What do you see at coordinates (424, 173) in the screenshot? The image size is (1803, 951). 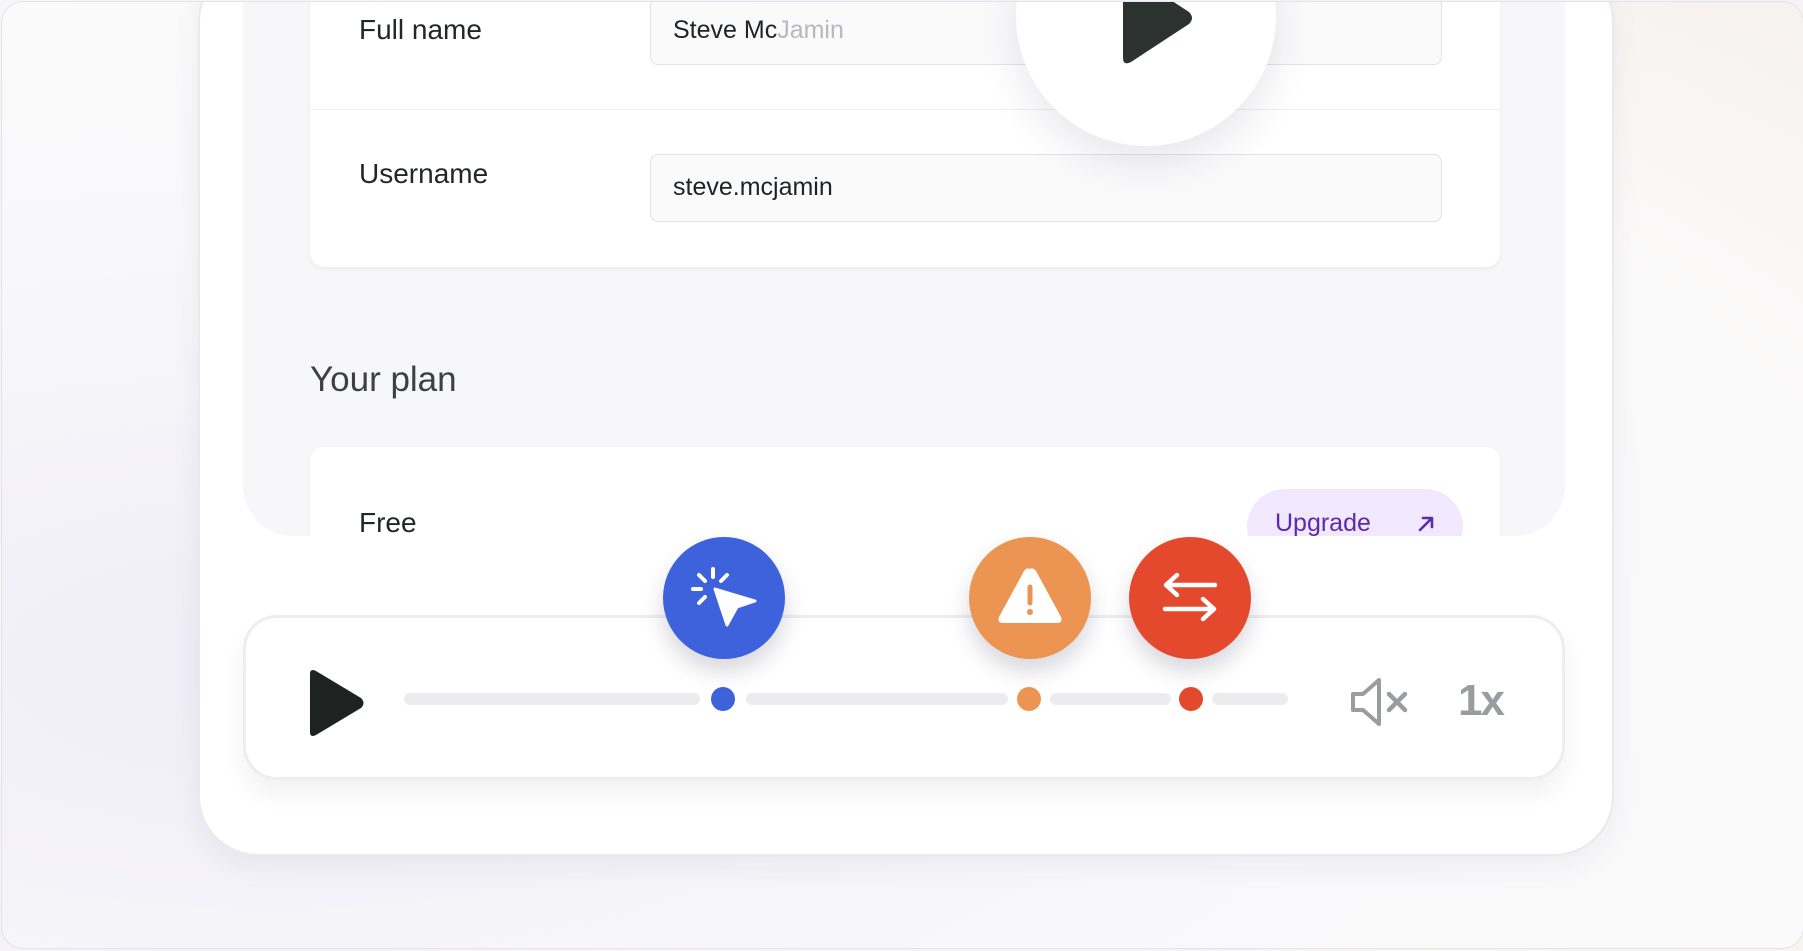 I see `username-label: Username` at bounding box center [424, 173].